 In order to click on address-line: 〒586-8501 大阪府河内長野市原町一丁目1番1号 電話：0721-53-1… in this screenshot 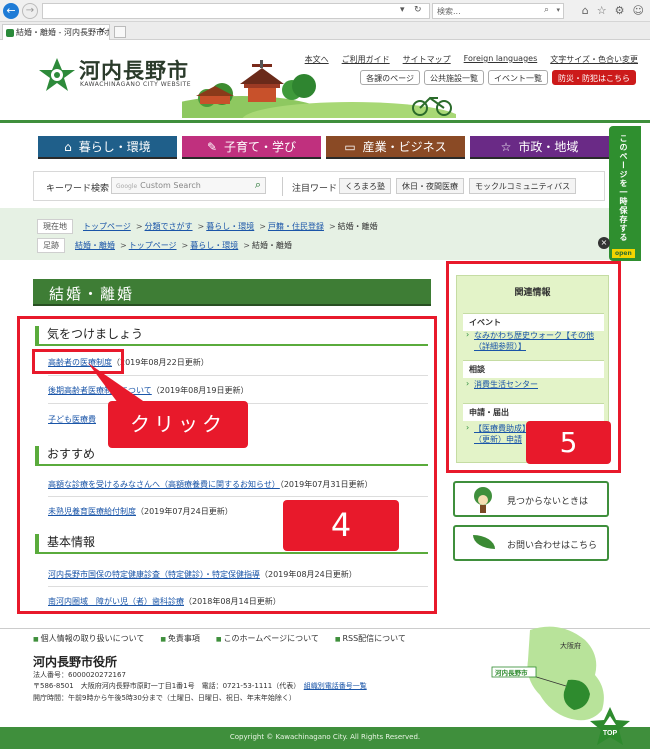, I will do `click(200, 686)`.